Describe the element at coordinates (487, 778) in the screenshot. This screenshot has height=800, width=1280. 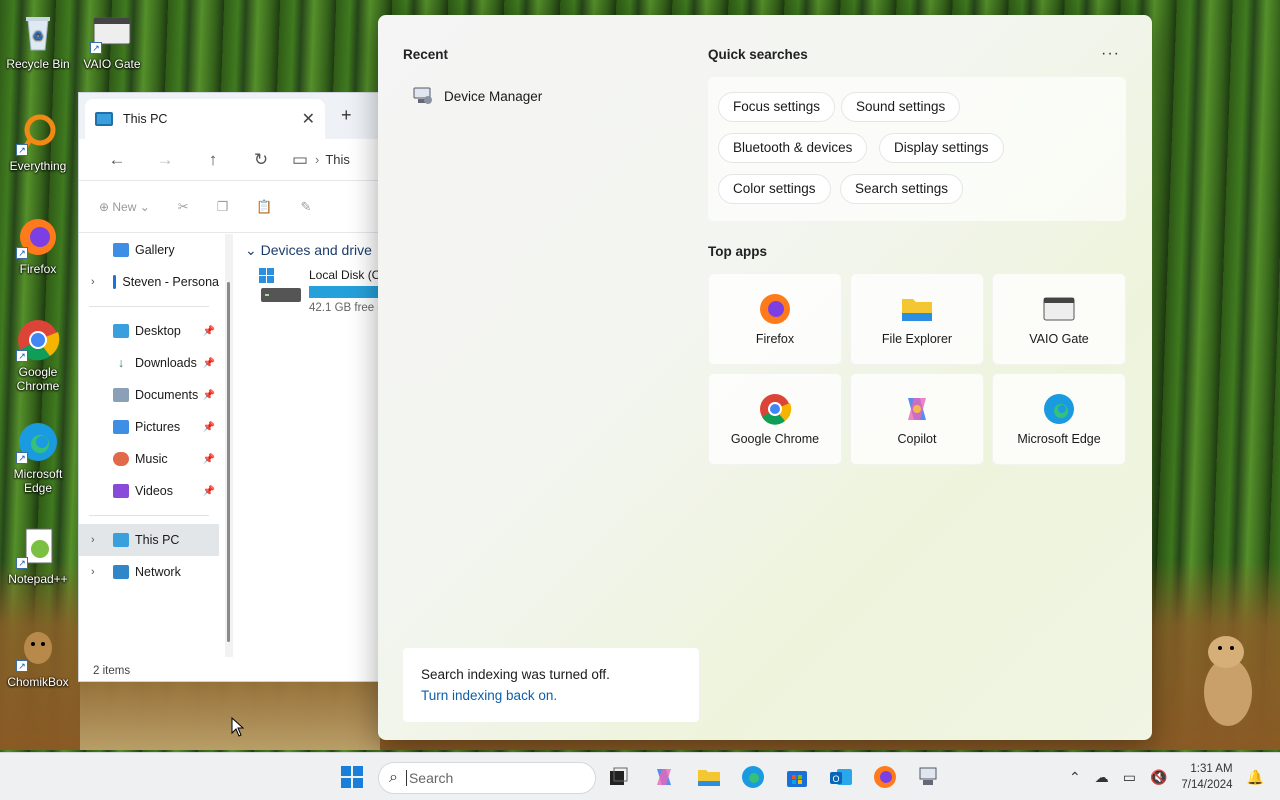
I see `taskbar-search-box: ⌕ Search` at that location.